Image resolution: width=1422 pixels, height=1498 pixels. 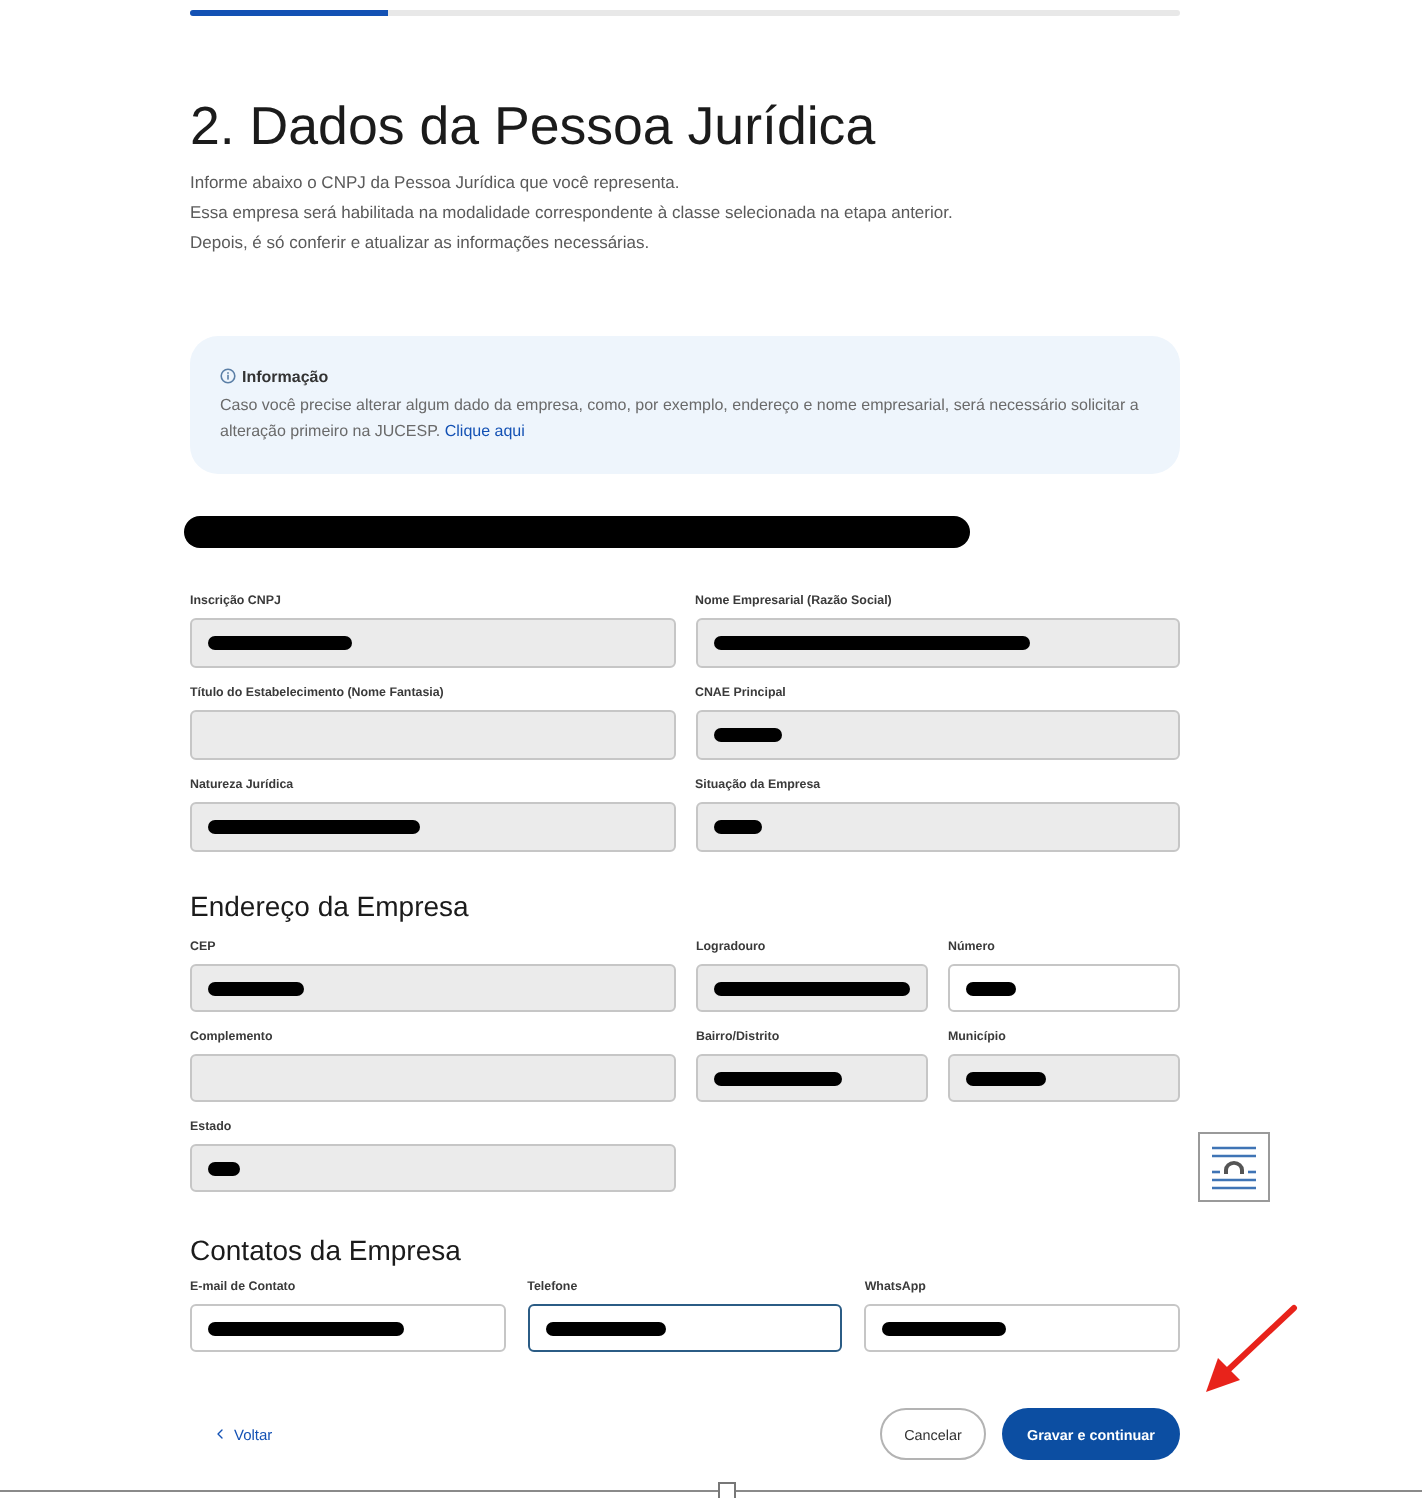 I want to click on resize-handle, so click(x=727, y=1490).